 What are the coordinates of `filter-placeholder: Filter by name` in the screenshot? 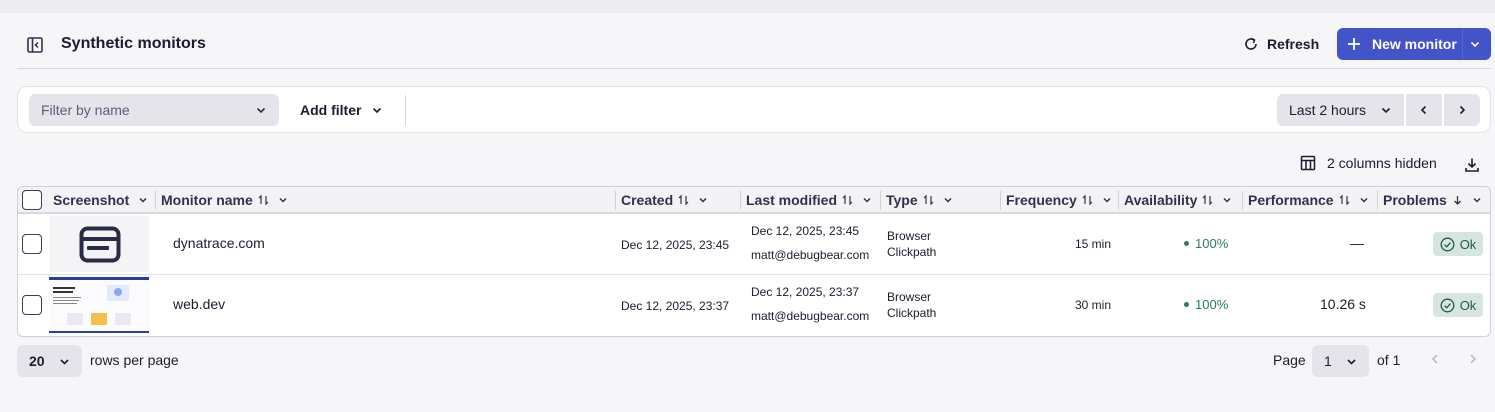 It's located at (85, 110).